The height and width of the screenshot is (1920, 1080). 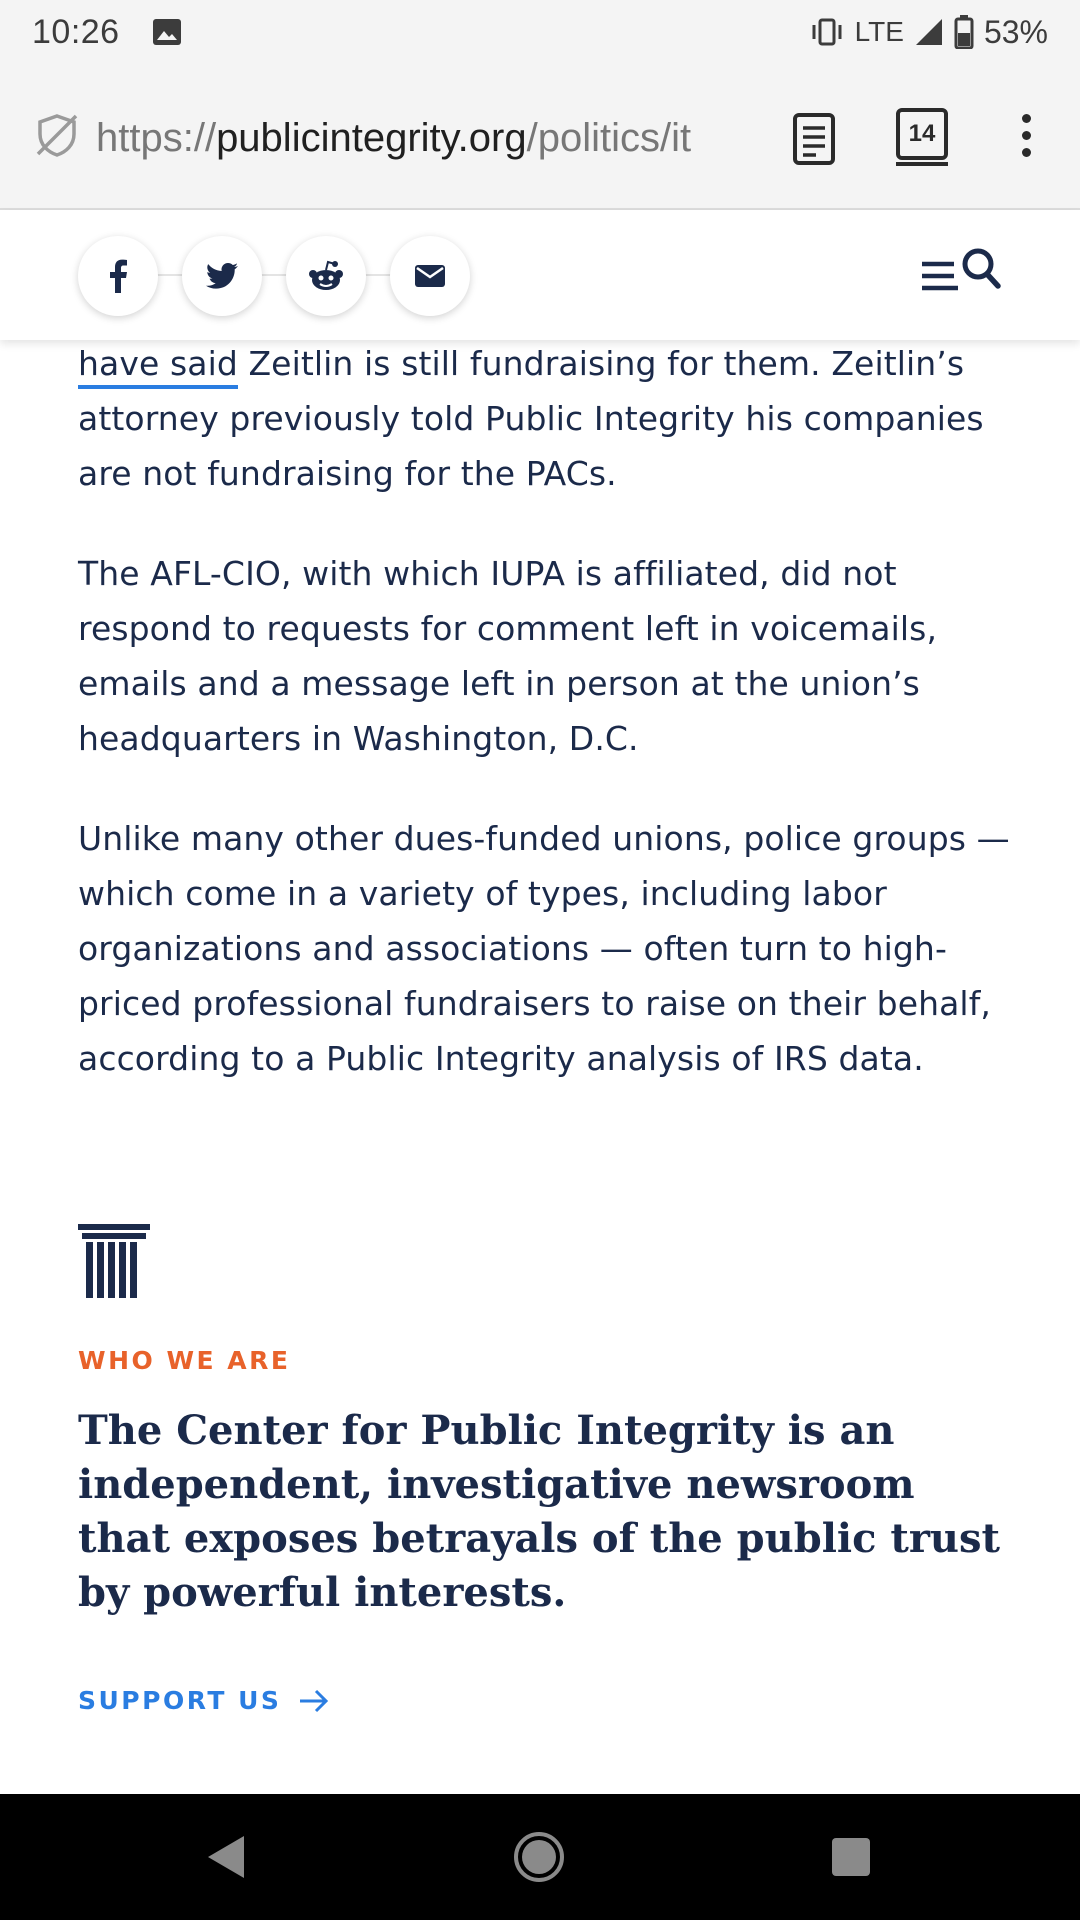 I want to click on url-path: /politics/it, so click(x=609, y=138).